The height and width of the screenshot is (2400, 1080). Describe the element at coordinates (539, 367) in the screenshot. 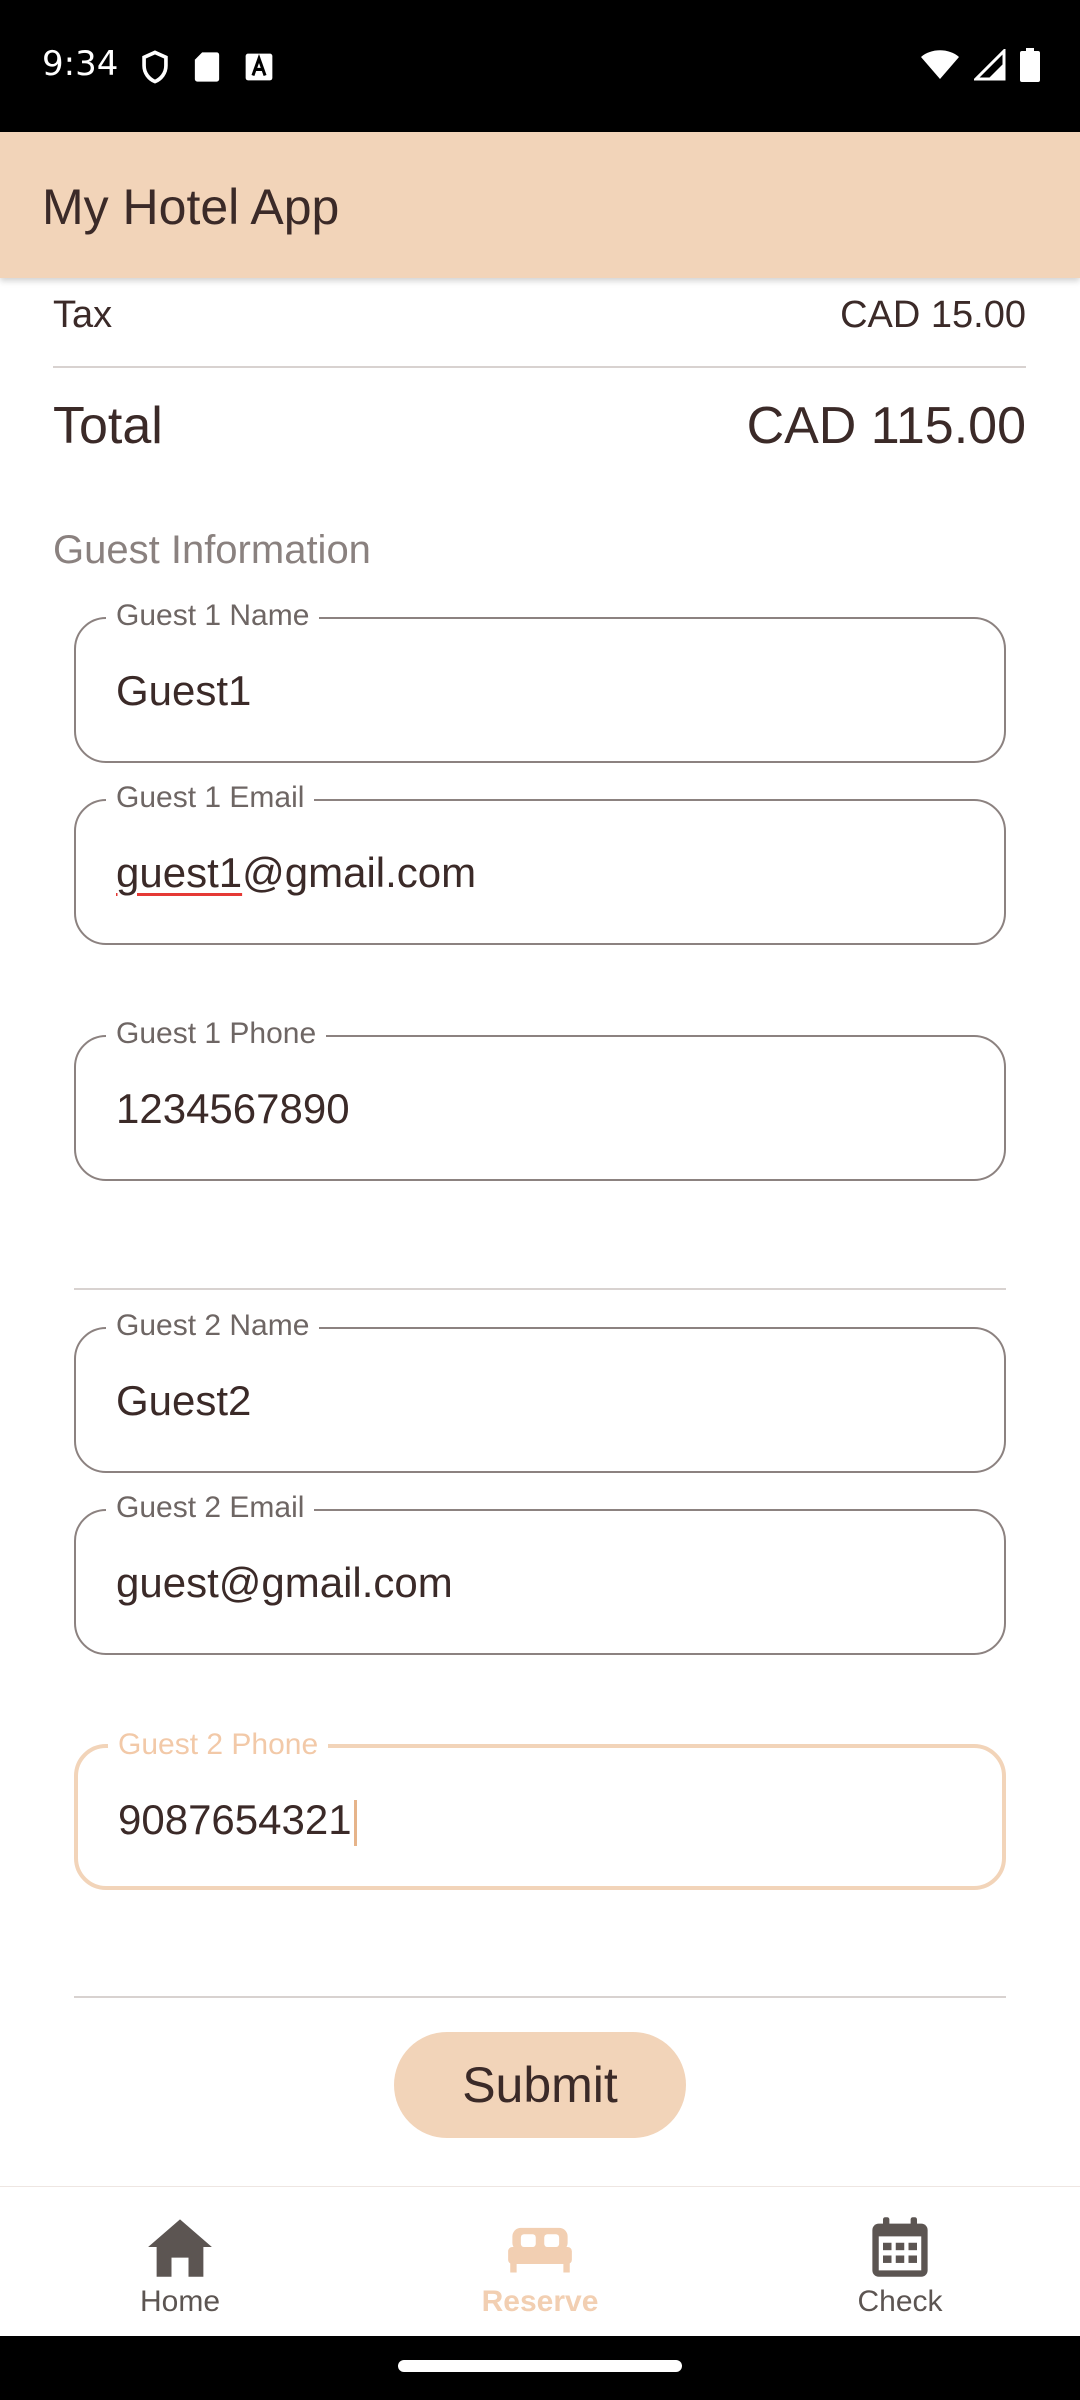

I see `summary-divider` at that location.